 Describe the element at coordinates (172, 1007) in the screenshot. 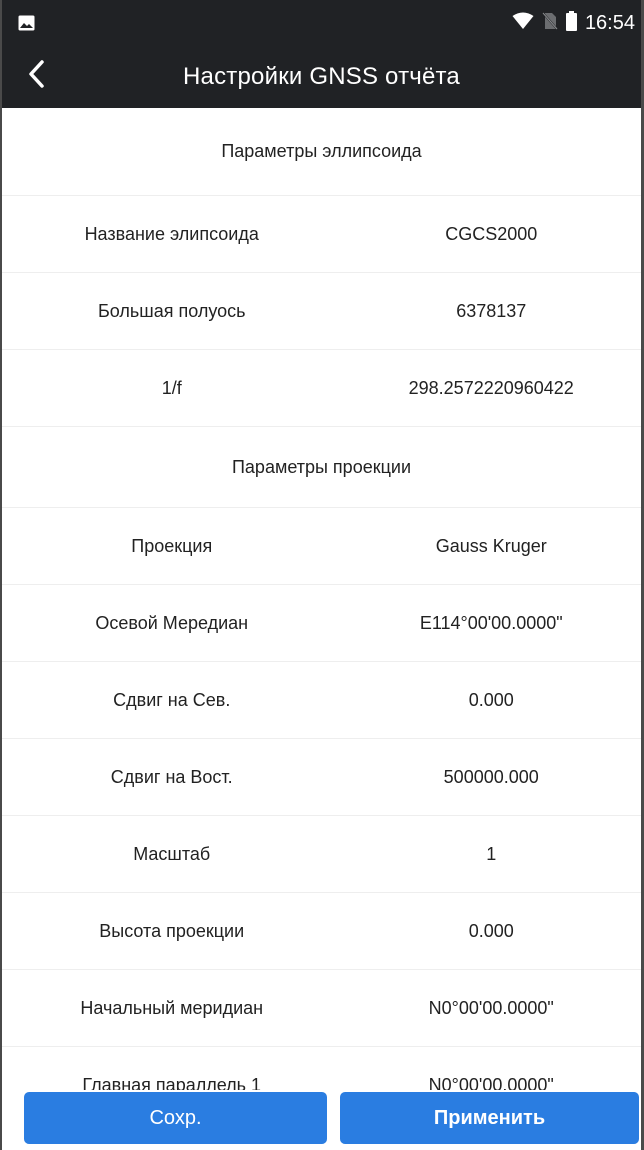

I see `row-label: Начальный меридиан` at that location.